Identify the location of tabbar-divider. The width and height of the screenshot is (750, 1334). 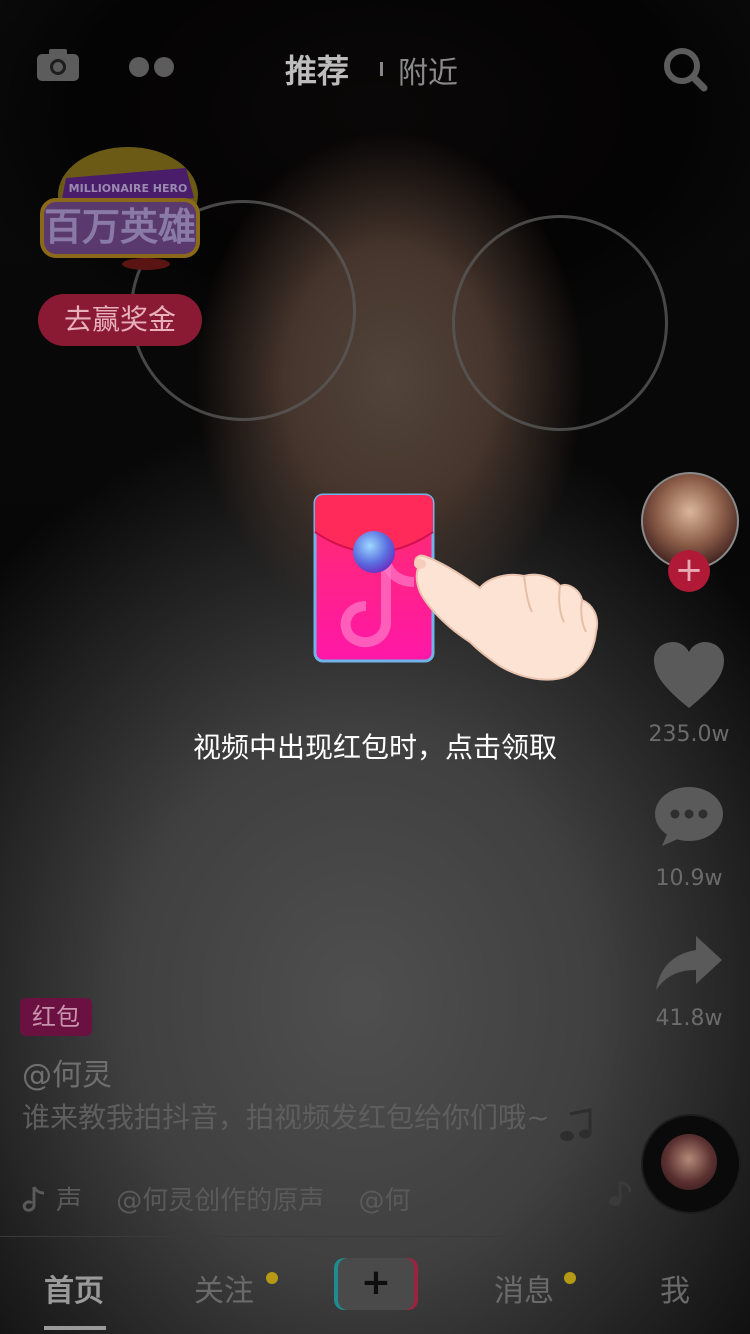
(252, 1236).